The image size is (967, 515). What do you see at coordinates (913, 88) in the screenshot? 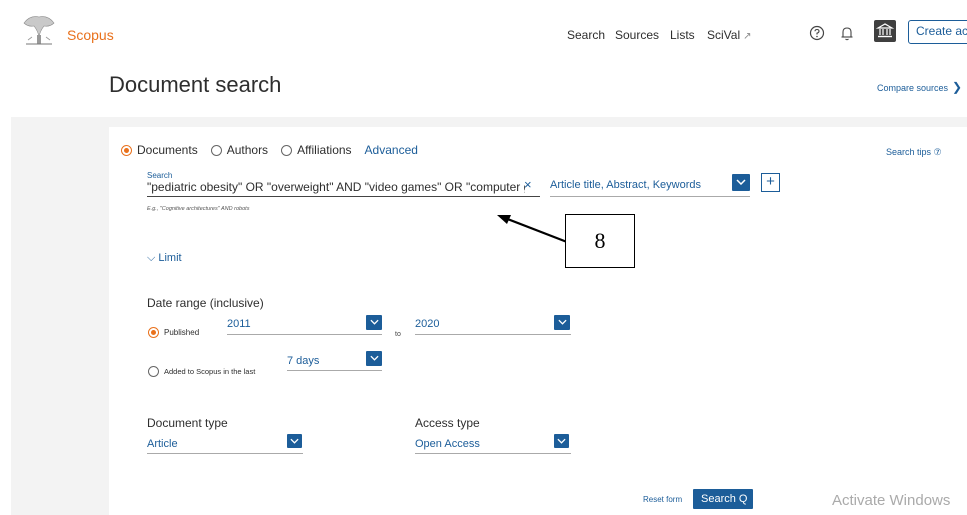
I see `compare-sources-label: Compare sources` at bounding box center [913, 88].